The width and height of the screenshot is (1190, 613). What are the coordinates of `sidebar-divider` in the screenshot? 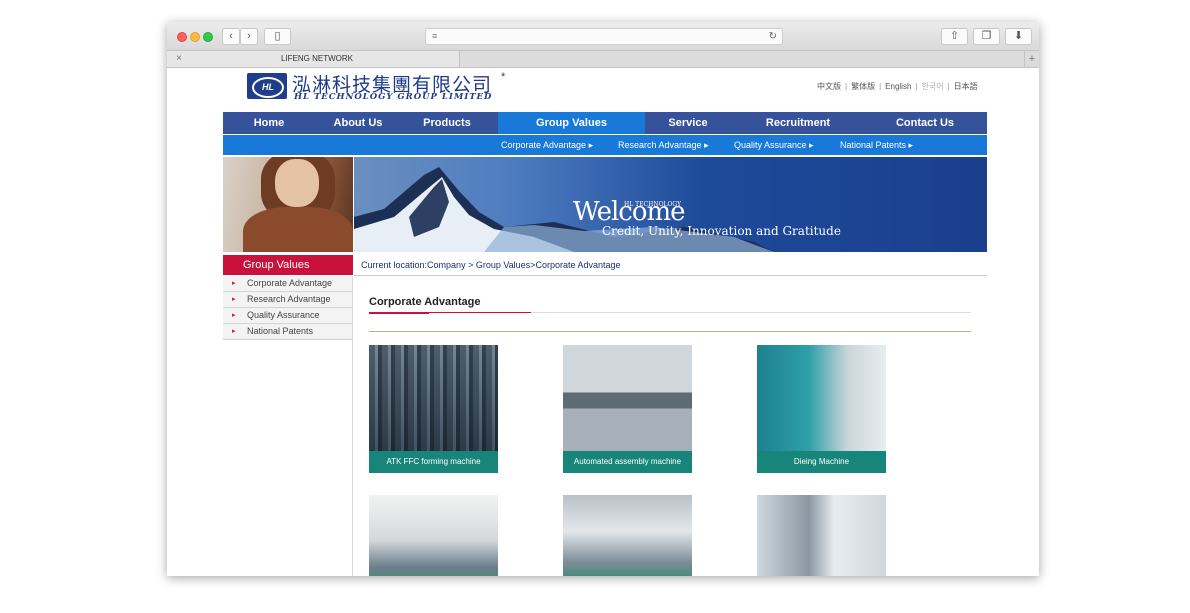 It's located at (352, 426).